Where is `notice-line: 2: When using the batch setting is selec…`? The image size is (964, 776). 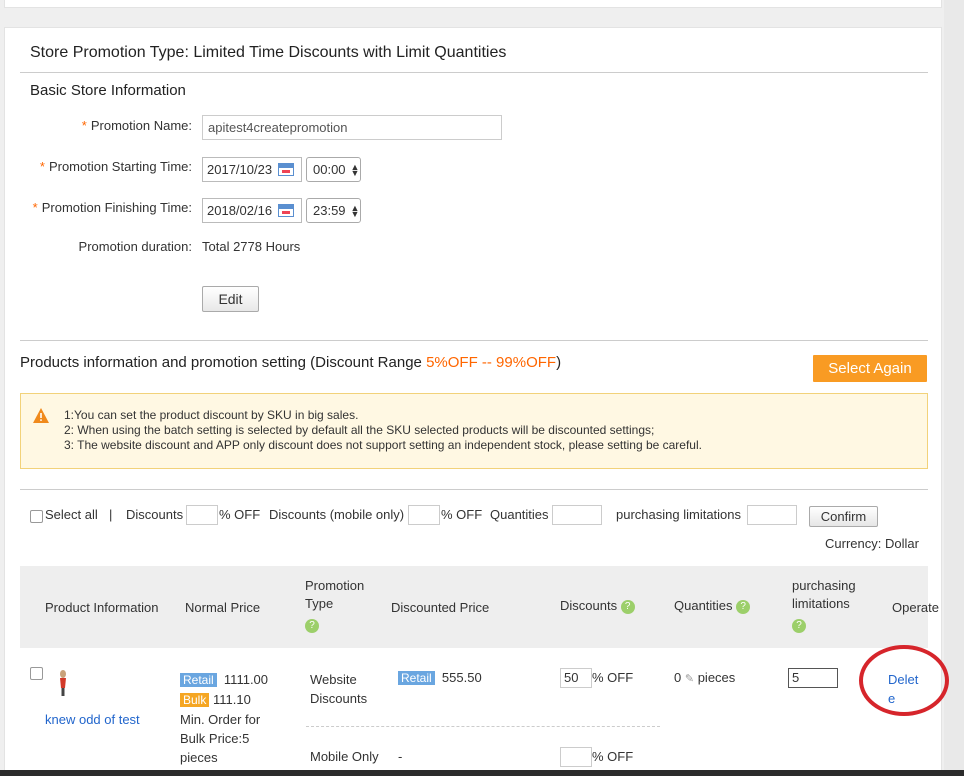 notice-line: 2: When using the batch setting is selec… is located at coordinates (359, 430).